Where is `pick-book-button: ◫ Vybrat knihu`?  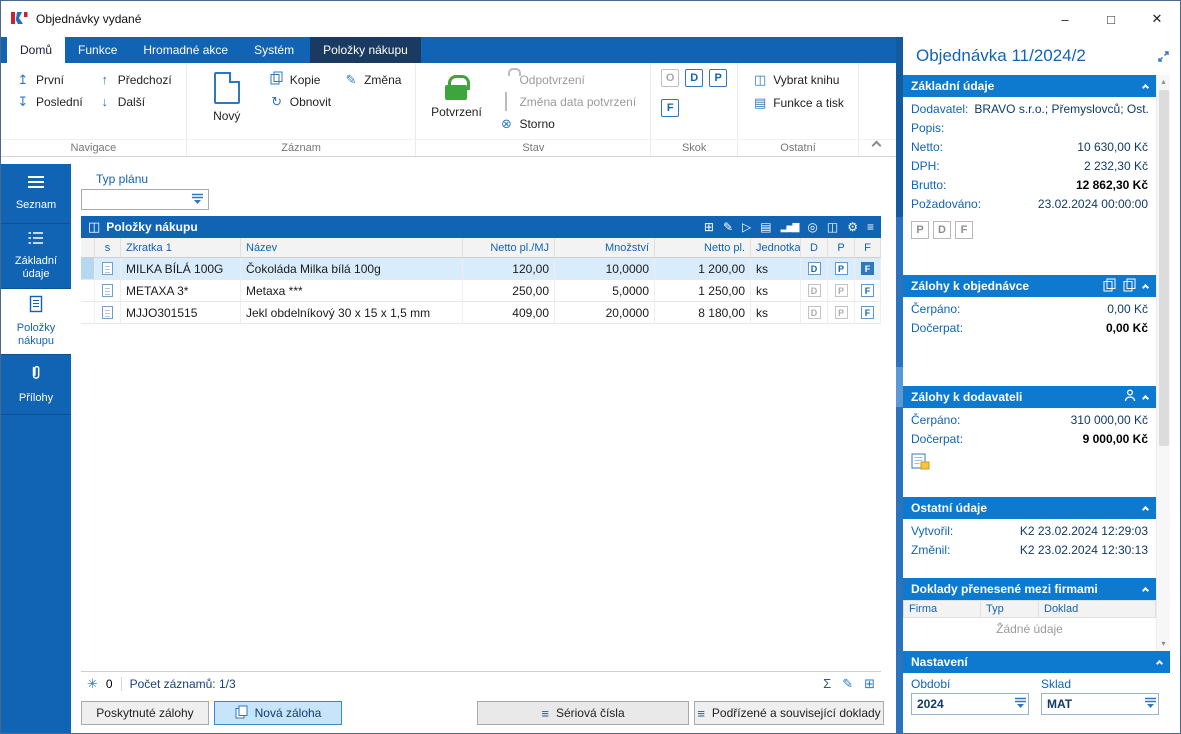
pick-book-button: ◫ Vybrat knihu is located at coordinates (798, 79).